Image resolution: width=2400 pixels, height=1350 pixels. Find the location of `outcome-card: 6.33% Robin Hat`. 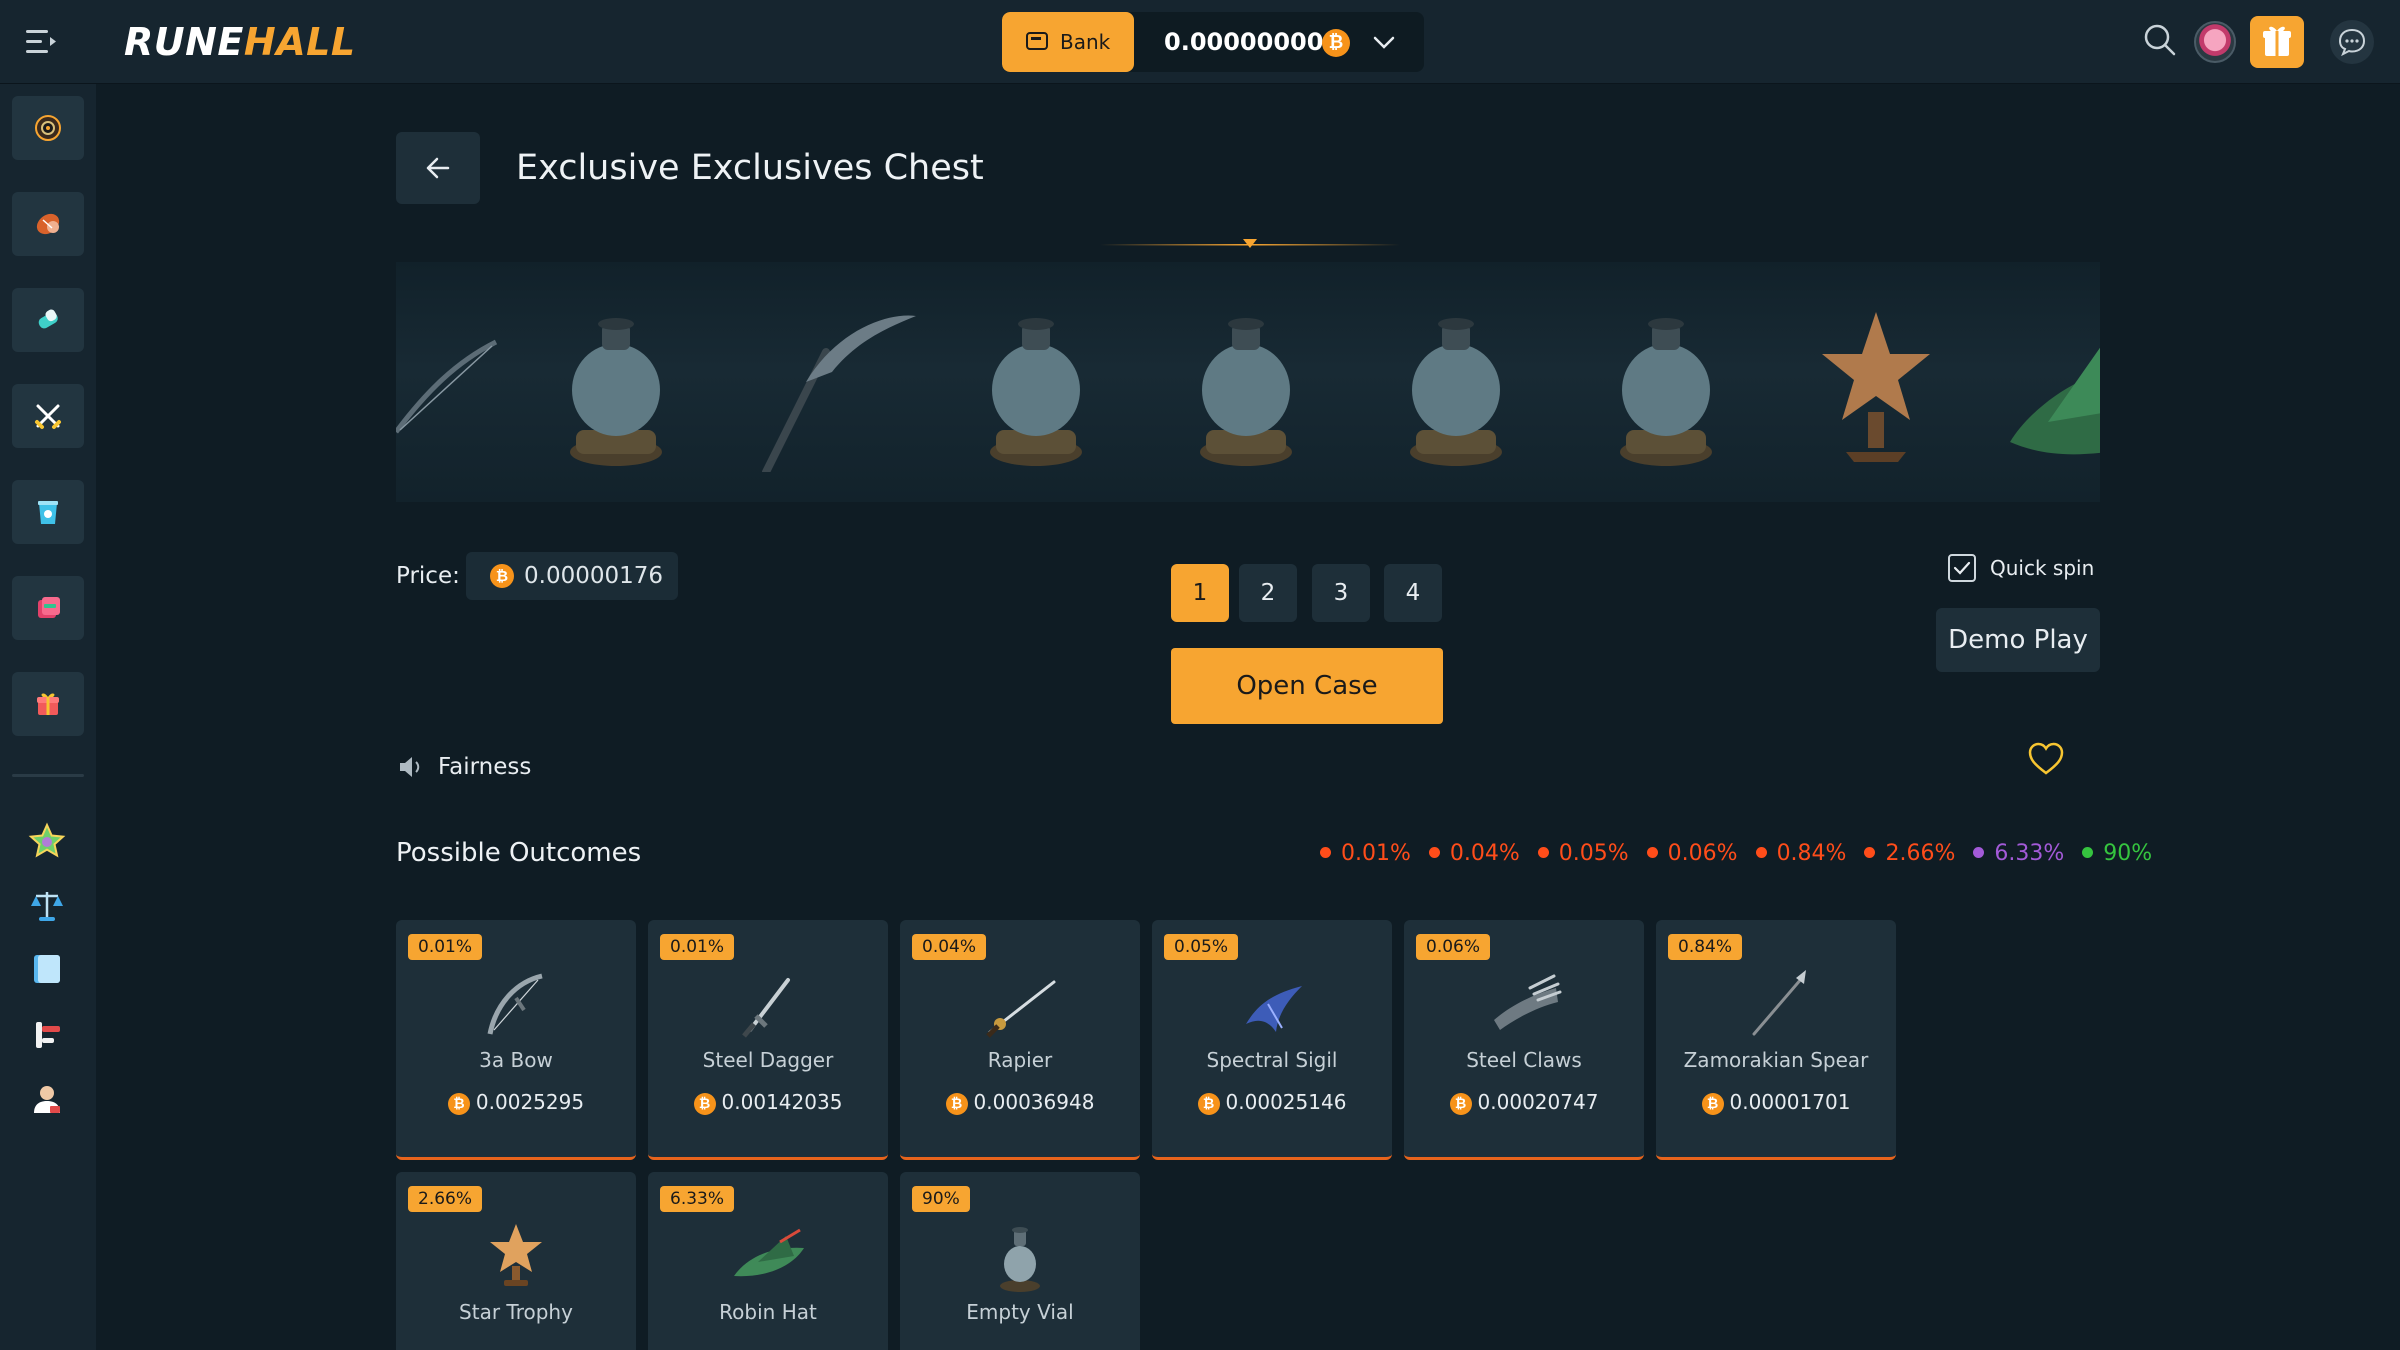

outcome-card: 6.33% Robin Hat is located at coordinates (768, 1261).